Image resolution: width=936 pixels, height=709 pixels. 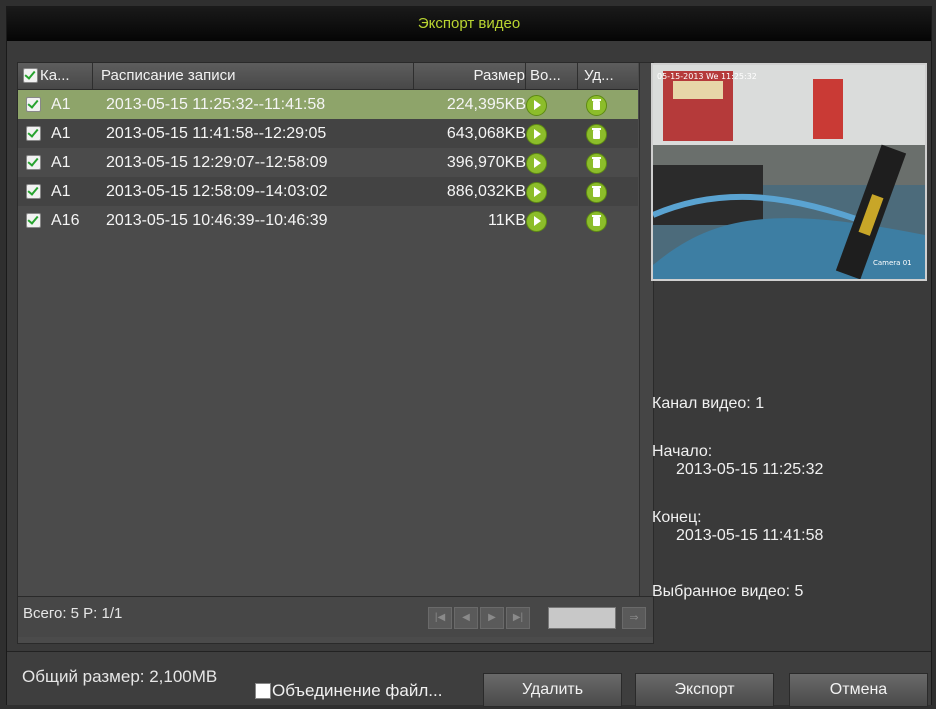 What do you see at coordinates (708, 403) in the screenshot?
I see `info-channel: Канал видео: 1` at bounding box center [708, 403].